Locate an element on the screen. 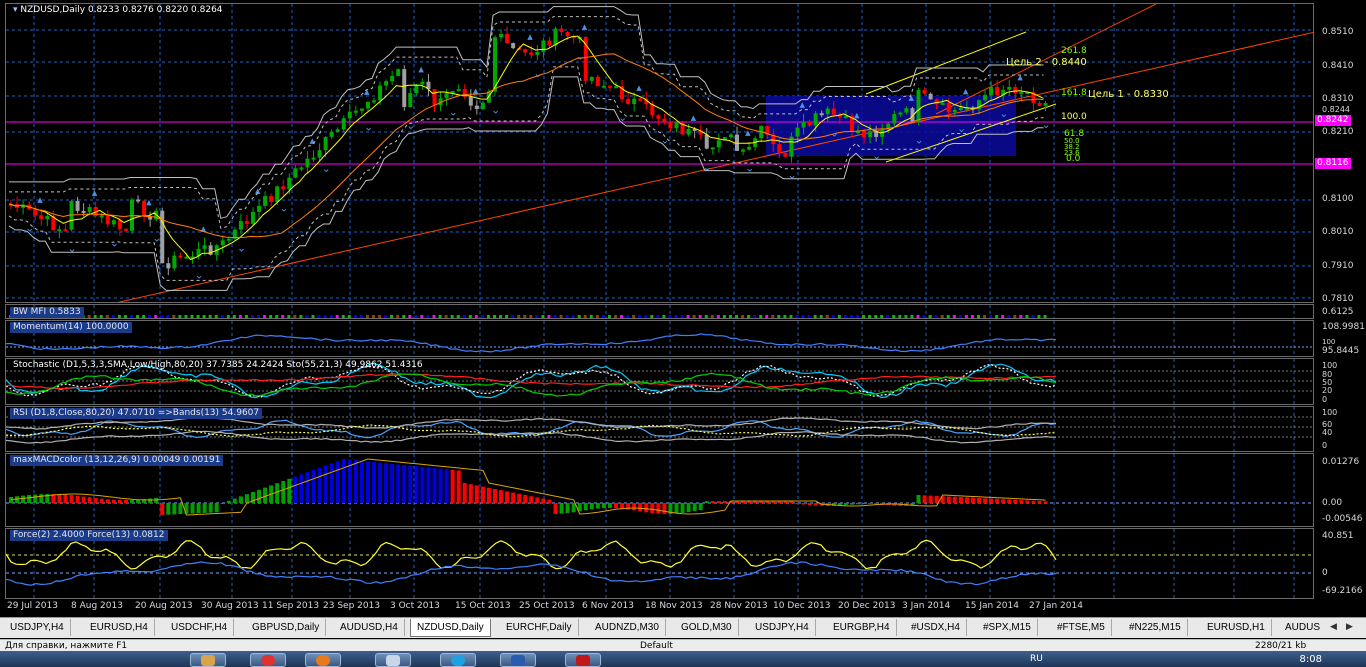  tab-usdchf-h4: USDCHF,H4 is located at coordinates (200, 627).